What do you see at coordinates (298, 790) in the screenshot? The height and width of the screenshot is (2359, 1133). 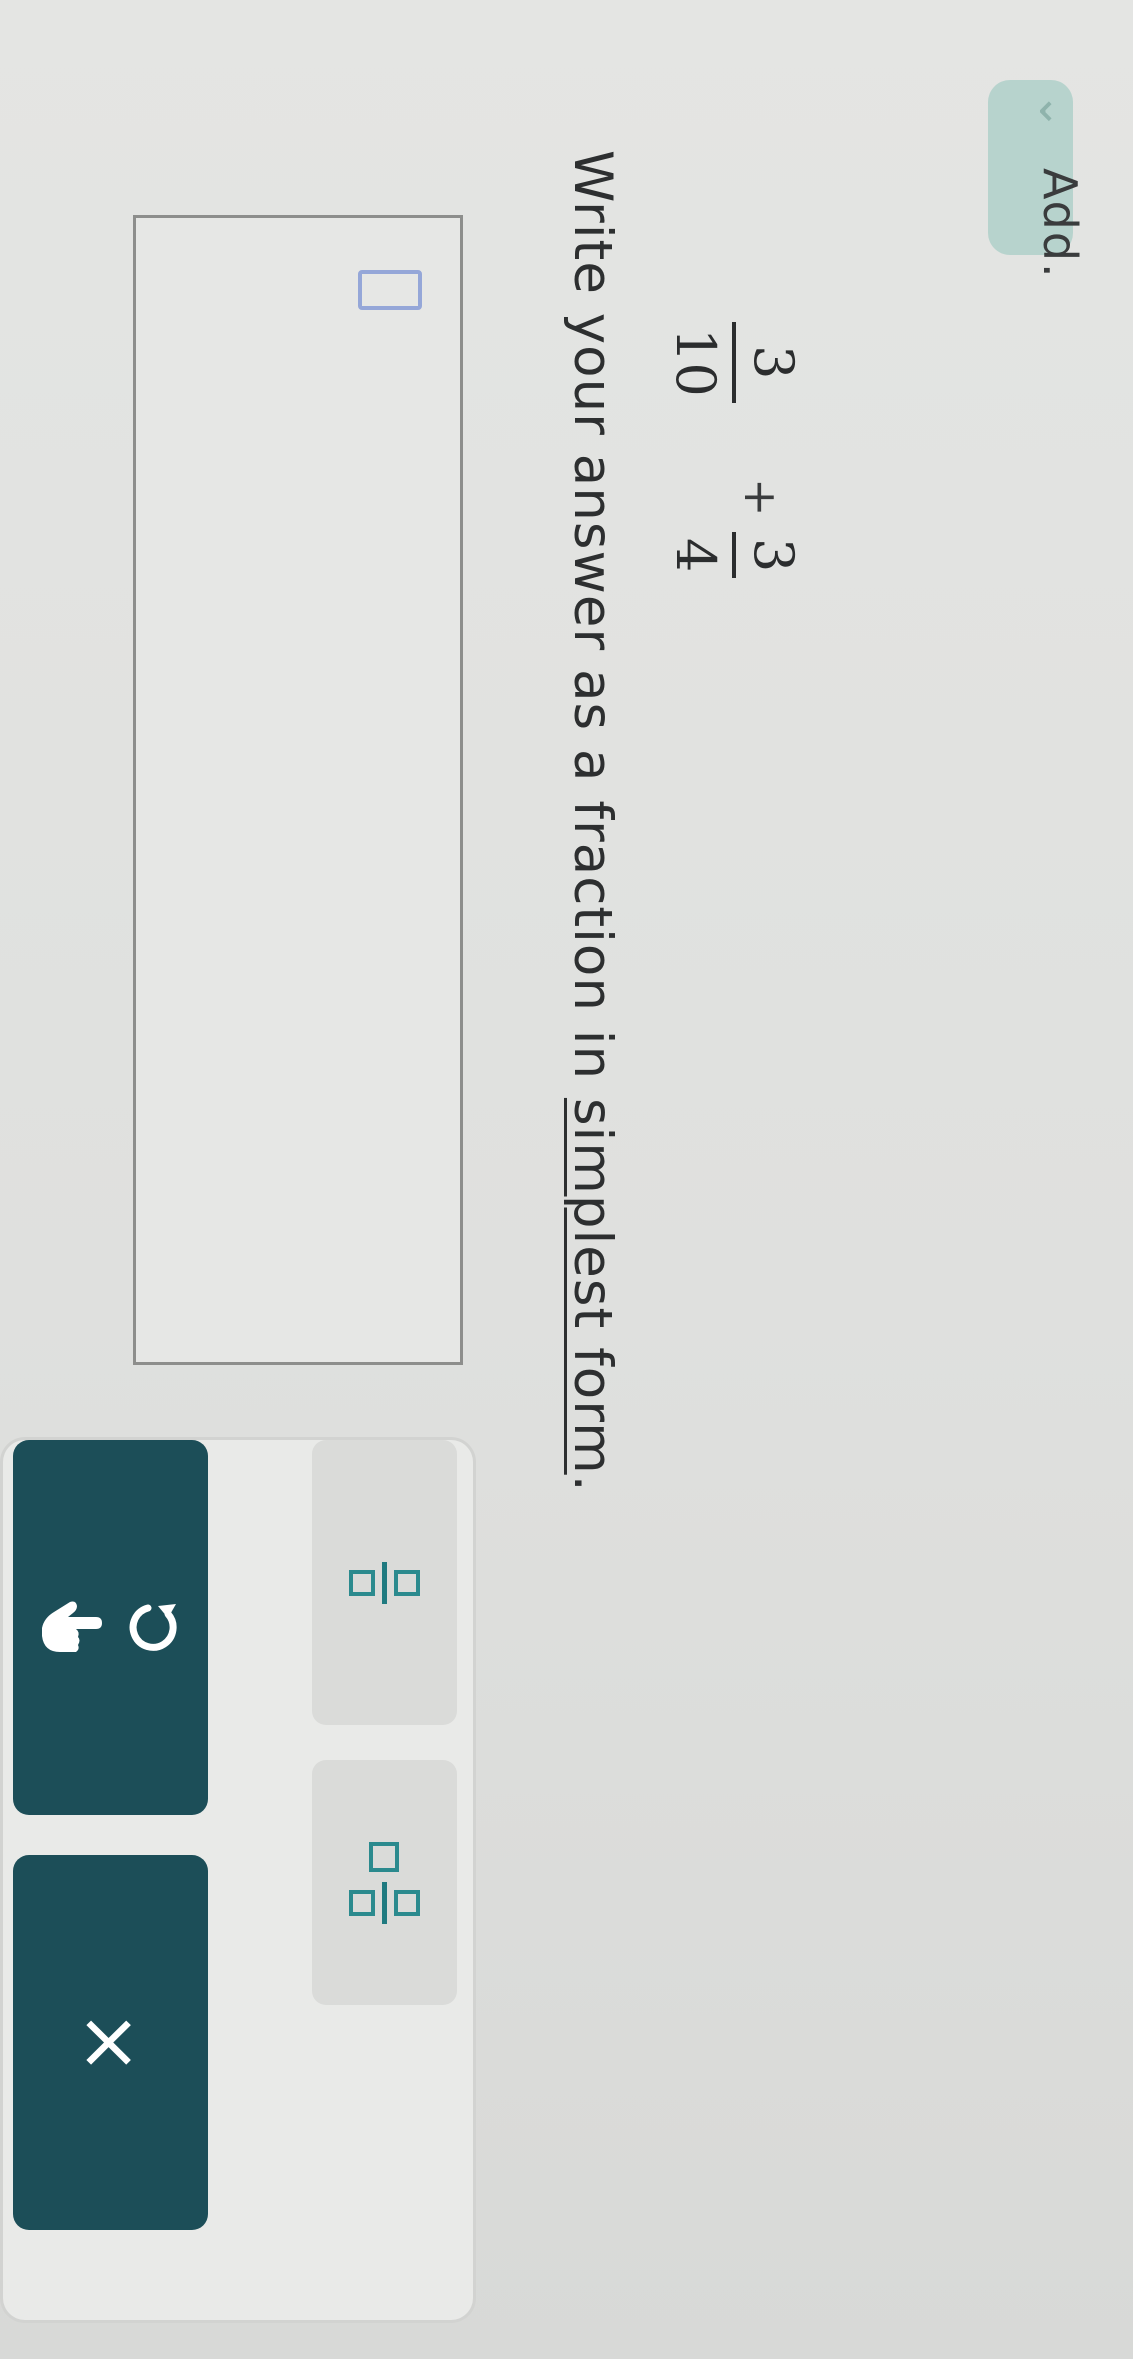 I see `answer-input-box` at bounding box center [298, 790].